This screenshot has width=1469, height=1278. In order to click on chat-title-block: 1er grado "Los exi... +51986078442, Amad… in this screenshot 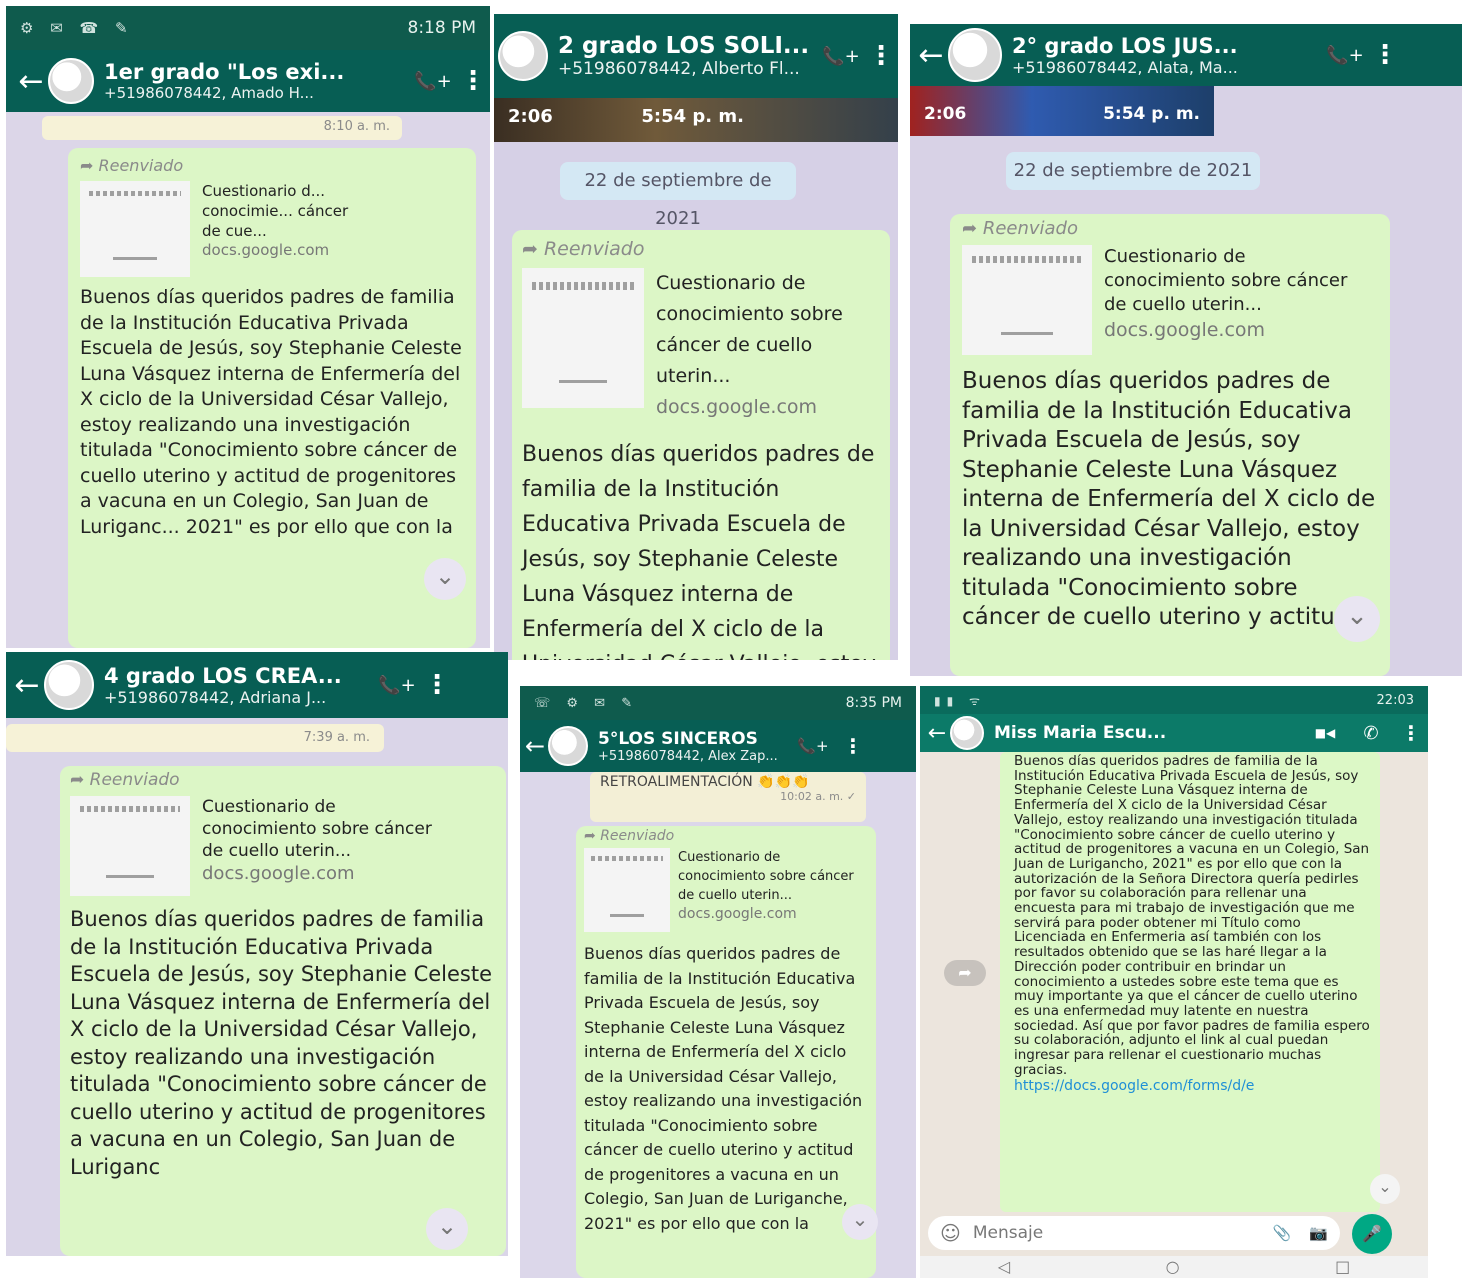, I will do `click(257, 81)`.